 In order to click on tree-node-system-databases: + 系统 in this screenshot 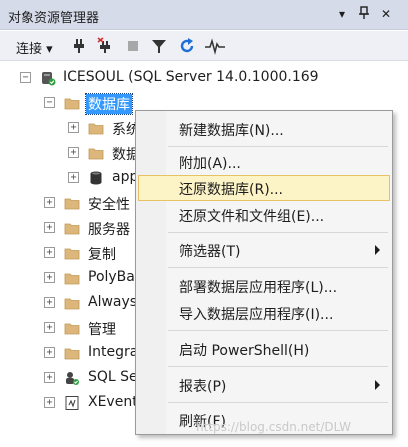, I will do `click(70, 128)`.